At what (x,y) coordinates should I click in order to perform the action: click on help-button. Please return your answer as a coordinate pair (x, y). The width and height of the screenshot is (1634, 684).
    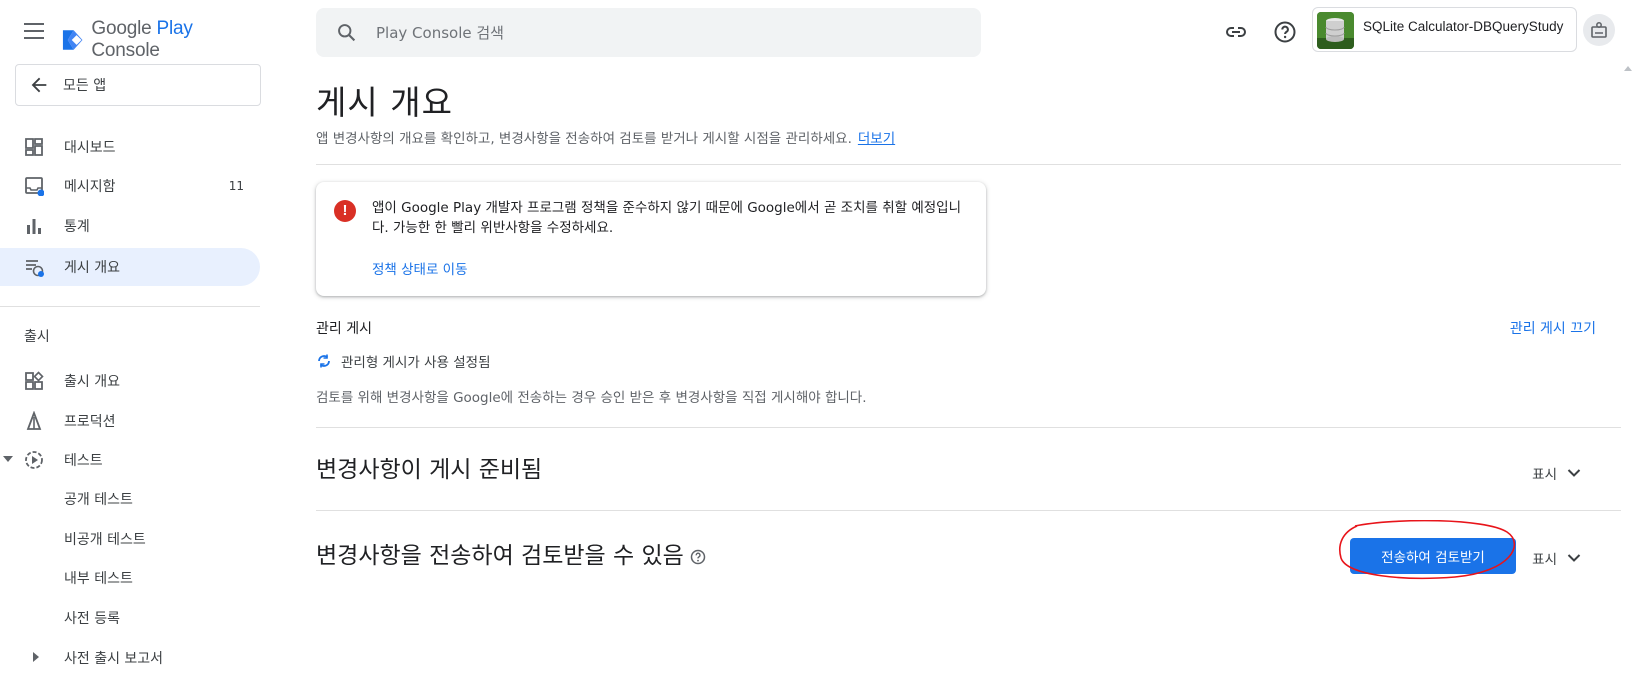
    Looking at the image, I should click on (1285, 32).